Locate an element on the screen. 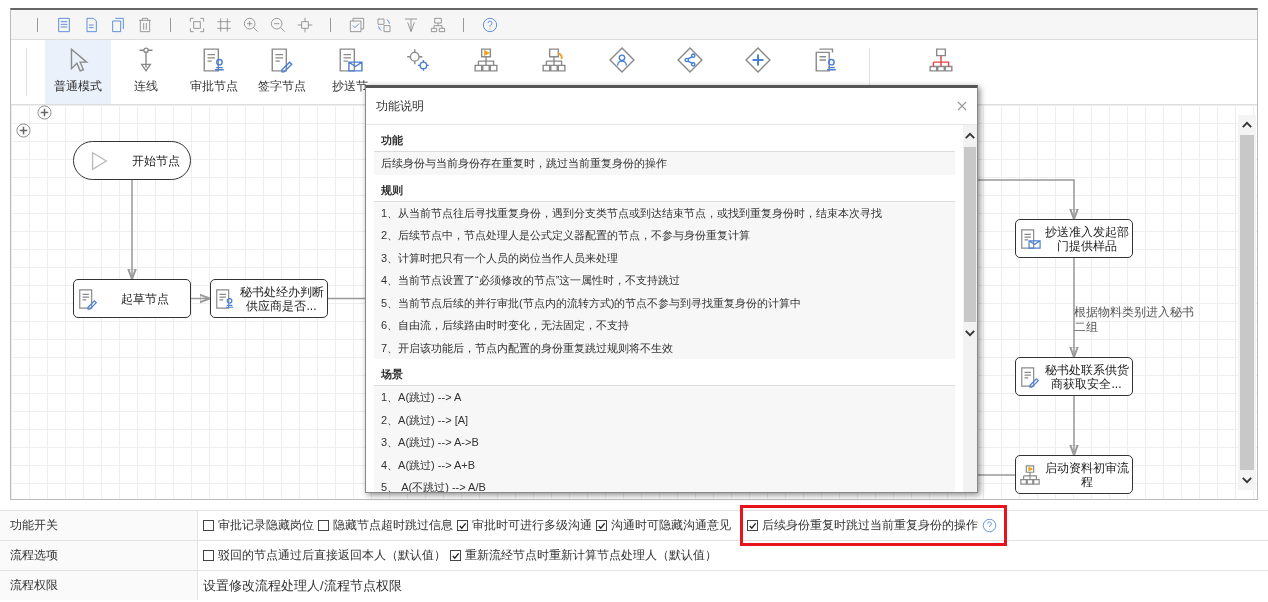 The image size is (1268, 602). tool-button: 签字节点 is located at coordinates (282, 72).